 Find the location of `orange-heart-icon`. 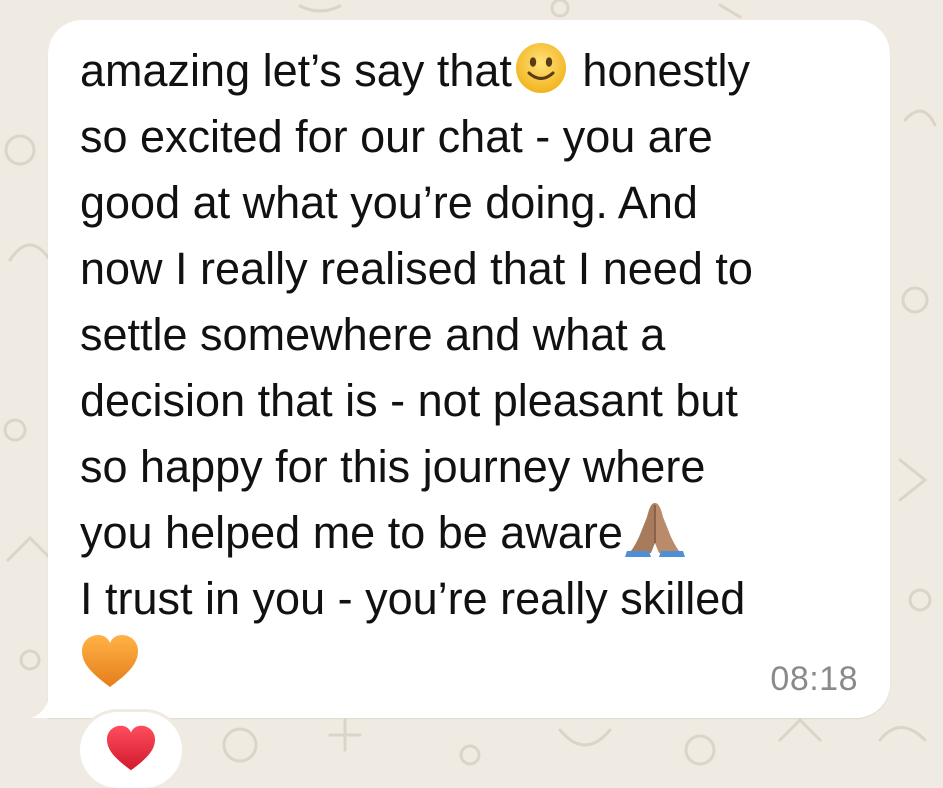

orange-heart-icon is located at coordinates (110, 670).